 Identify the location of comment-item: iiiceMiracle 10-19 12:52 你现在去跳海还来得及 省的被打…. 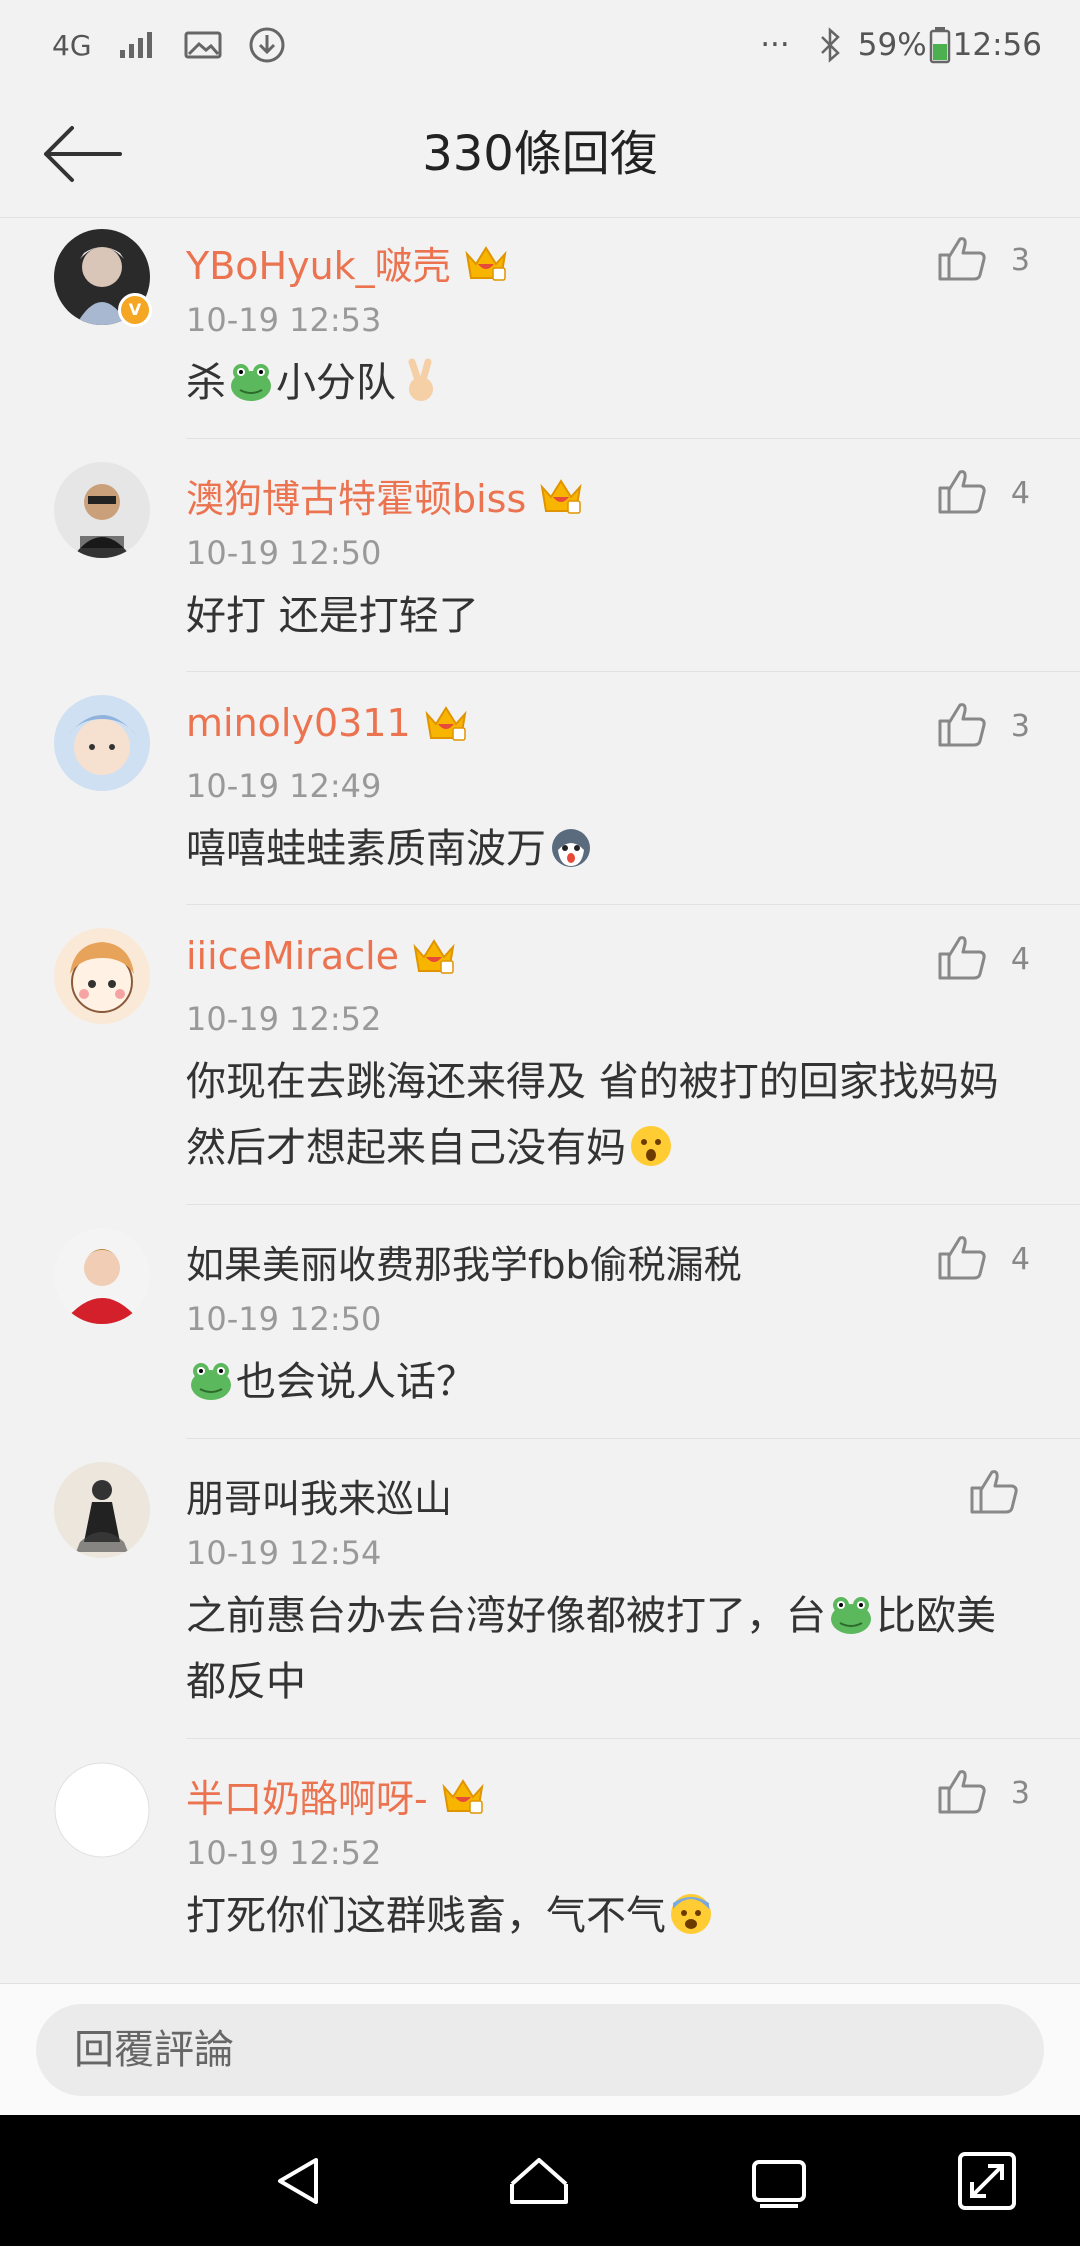
(540, 1068).